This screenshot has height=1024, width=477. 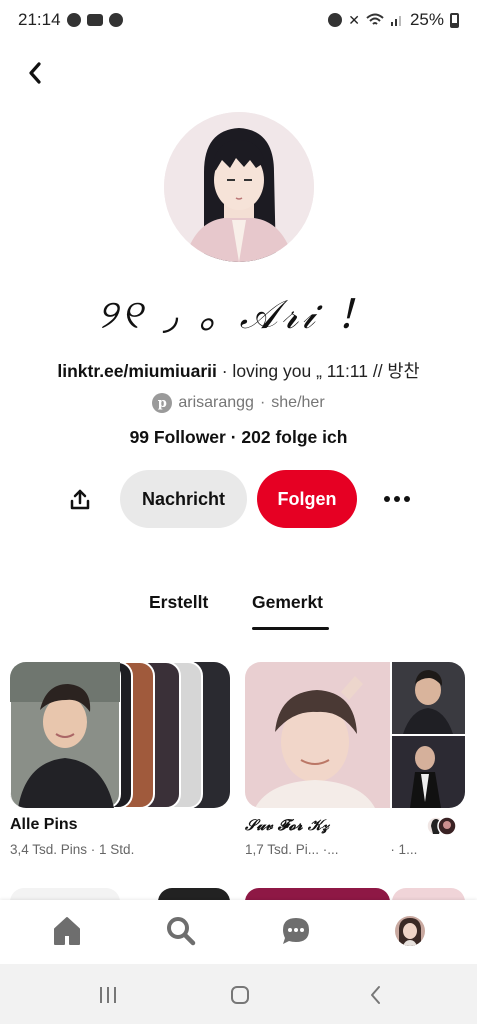 I want to click on home-square-icon, so click(x=240, y=995).